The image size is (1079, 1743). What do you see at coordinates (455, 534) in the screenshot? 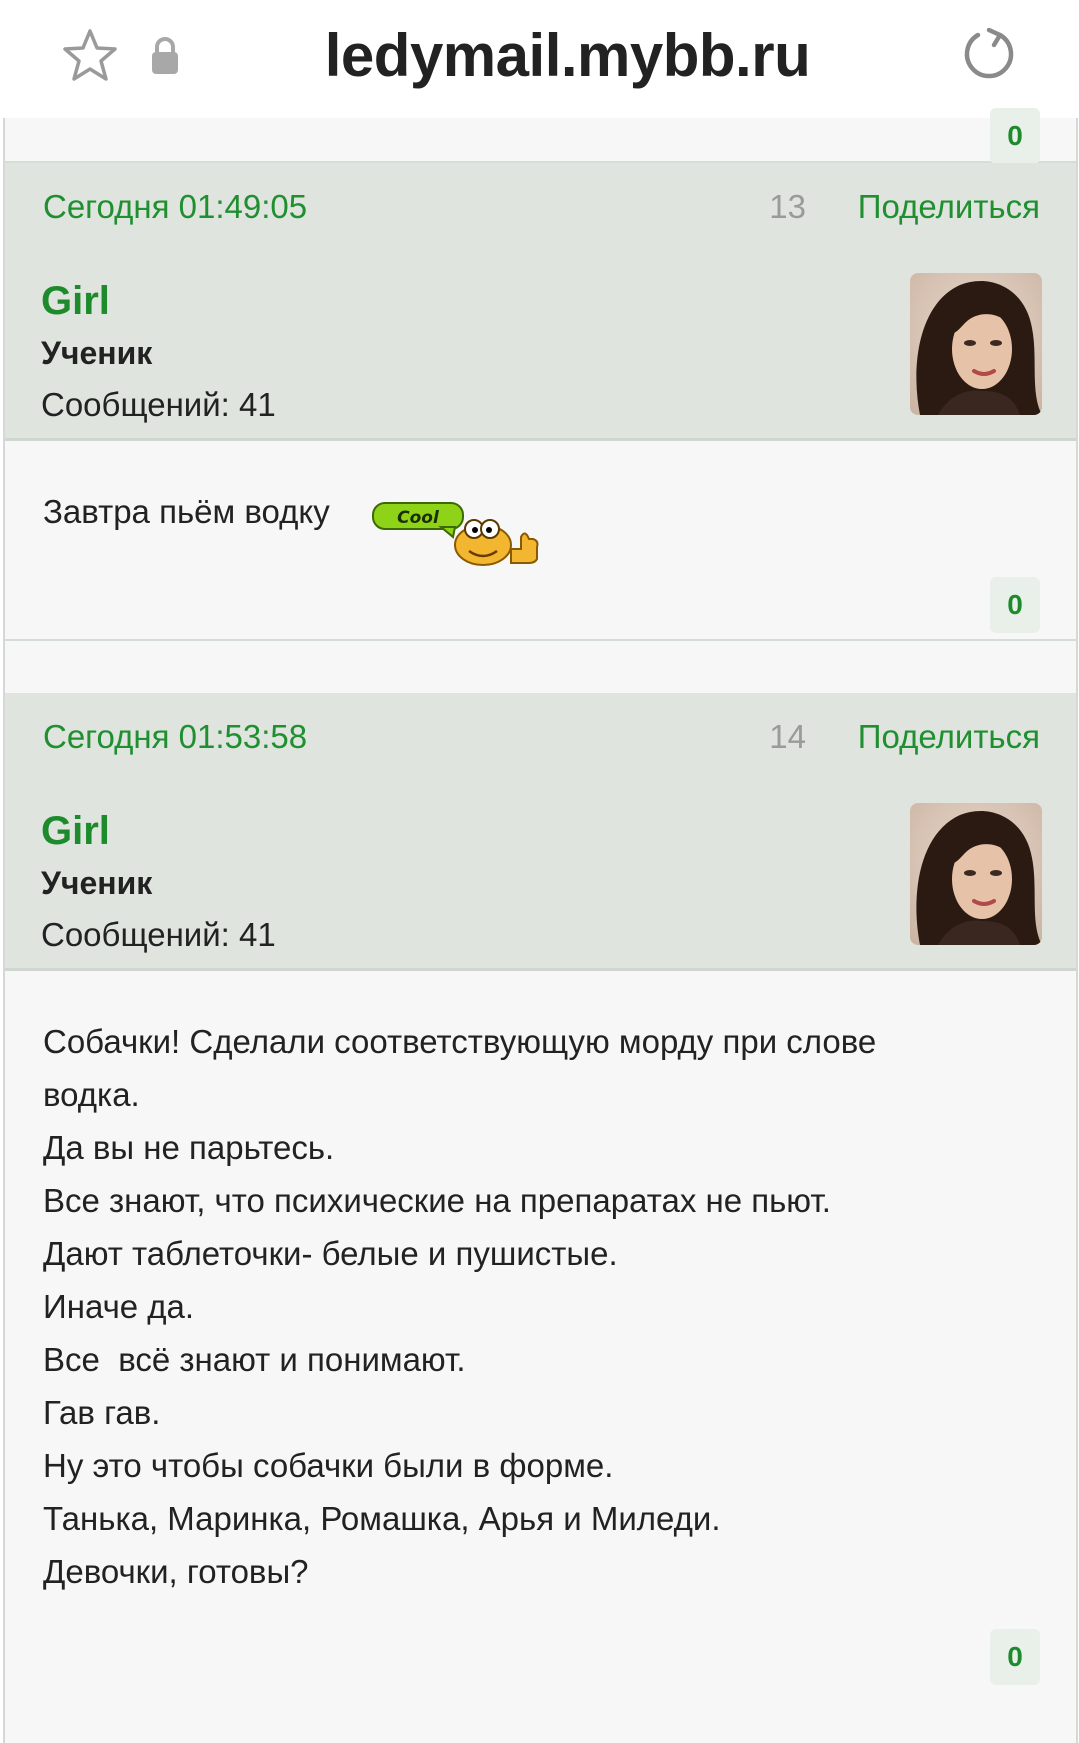
I see `cool-smiley-icon: Cool` at bounding box center [455, 534].